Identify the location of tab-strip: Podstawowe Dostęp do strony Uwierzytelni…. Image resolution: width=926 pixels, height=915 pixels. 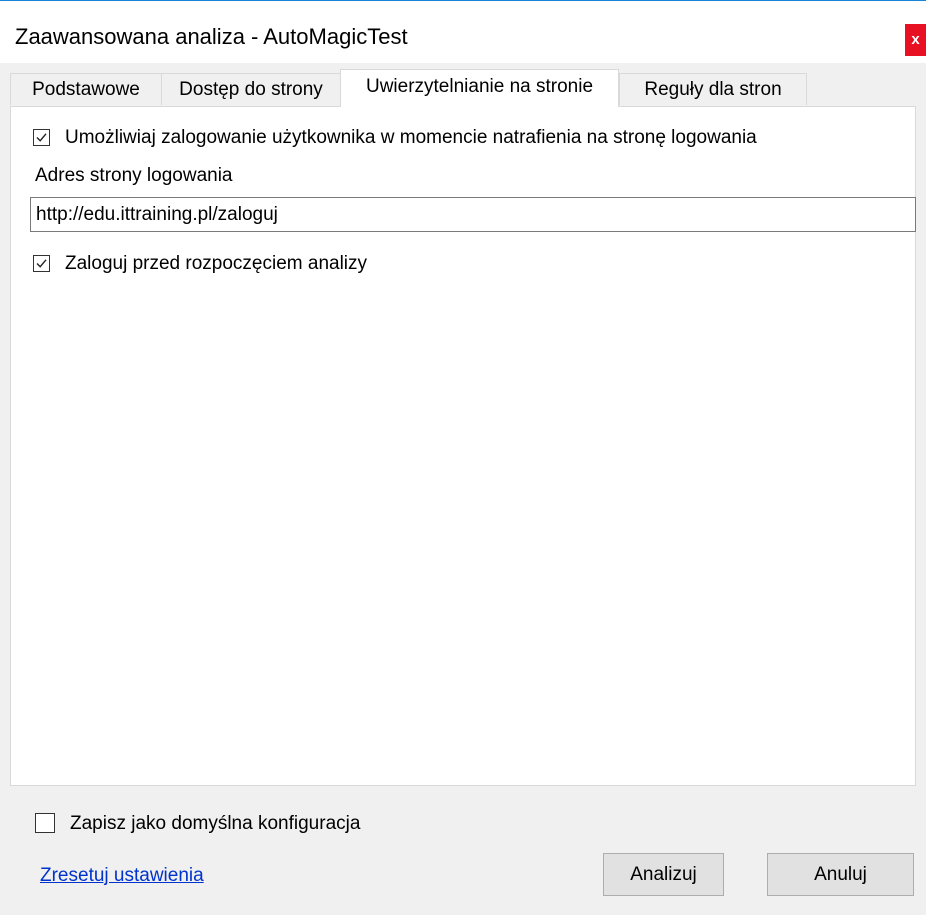
(463, 88).